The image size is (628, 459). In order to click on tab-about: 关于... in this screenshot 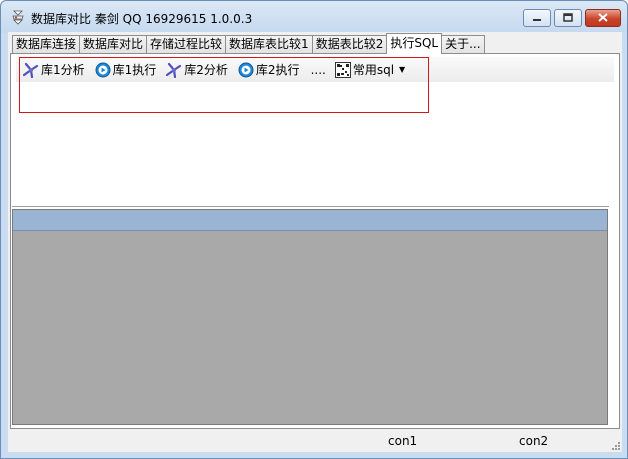, I will do `click(463, 44)`.